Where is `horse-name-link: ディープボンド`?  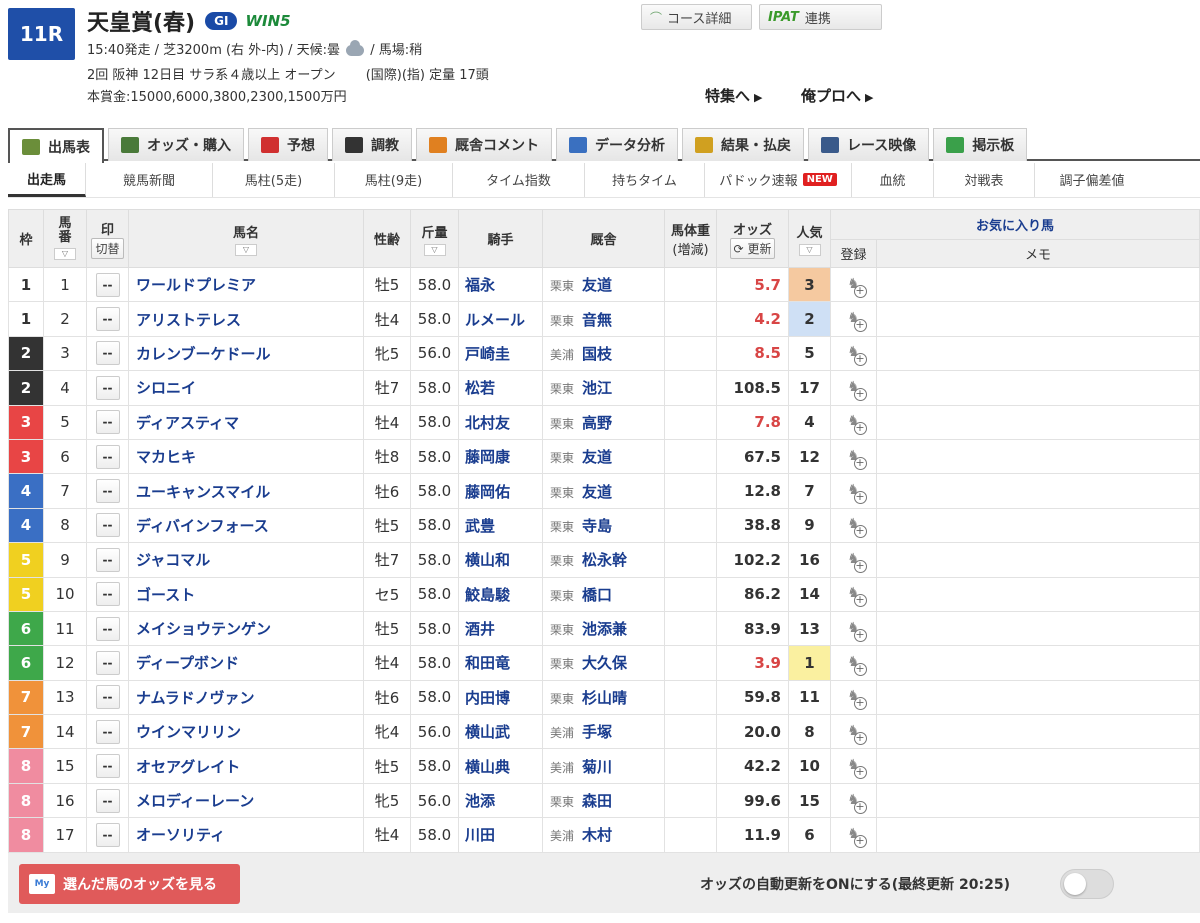
horse-name-link: ディープボンド is located at coordinates (246, 663).